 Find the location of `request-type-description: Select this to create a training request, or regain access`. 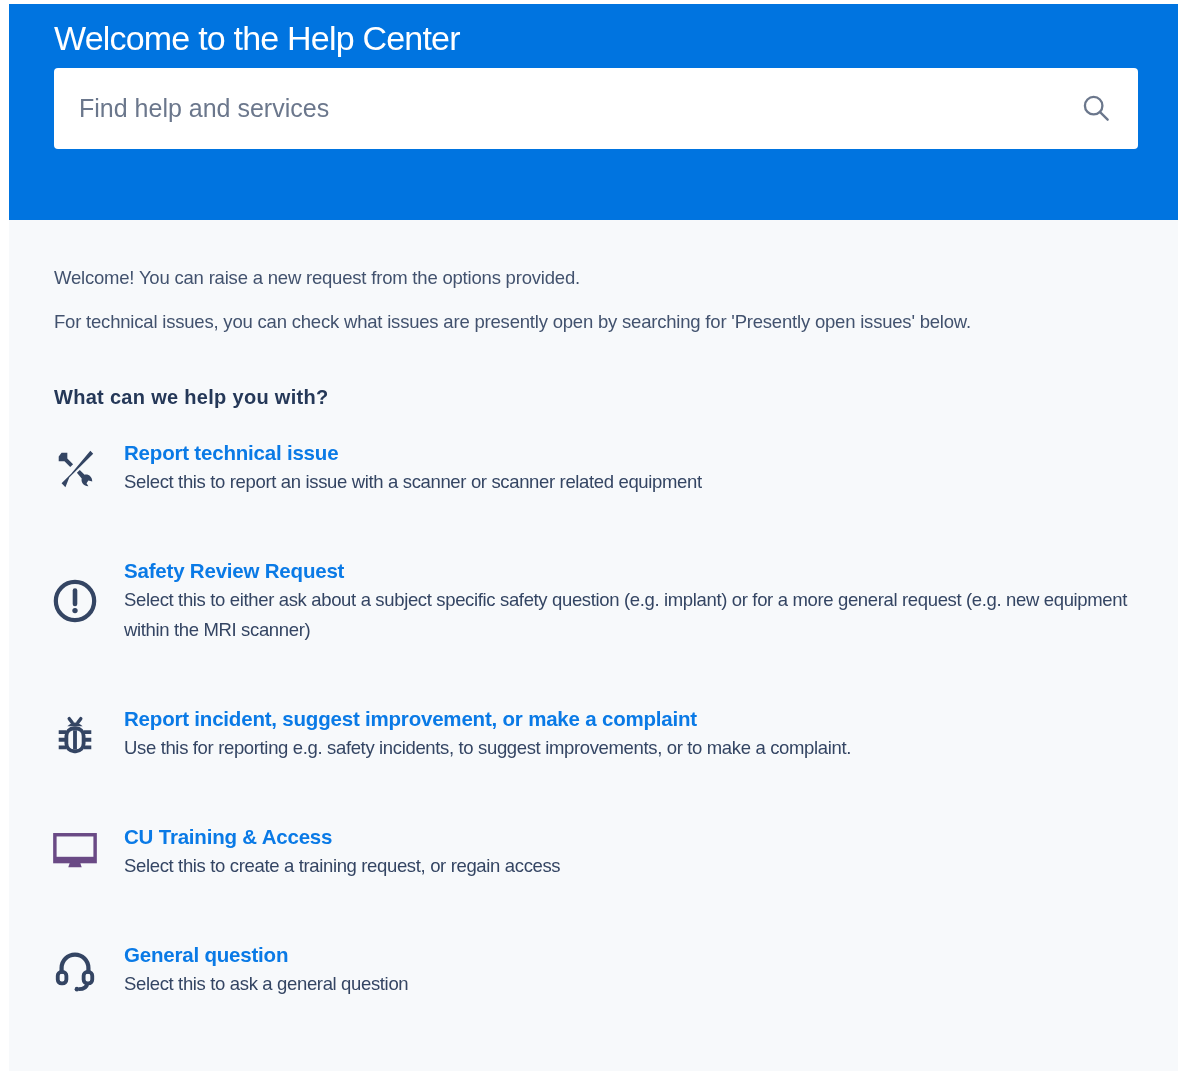

request-type-description: Select this to create a training request, or regain access is located at coordinates (343, 866).